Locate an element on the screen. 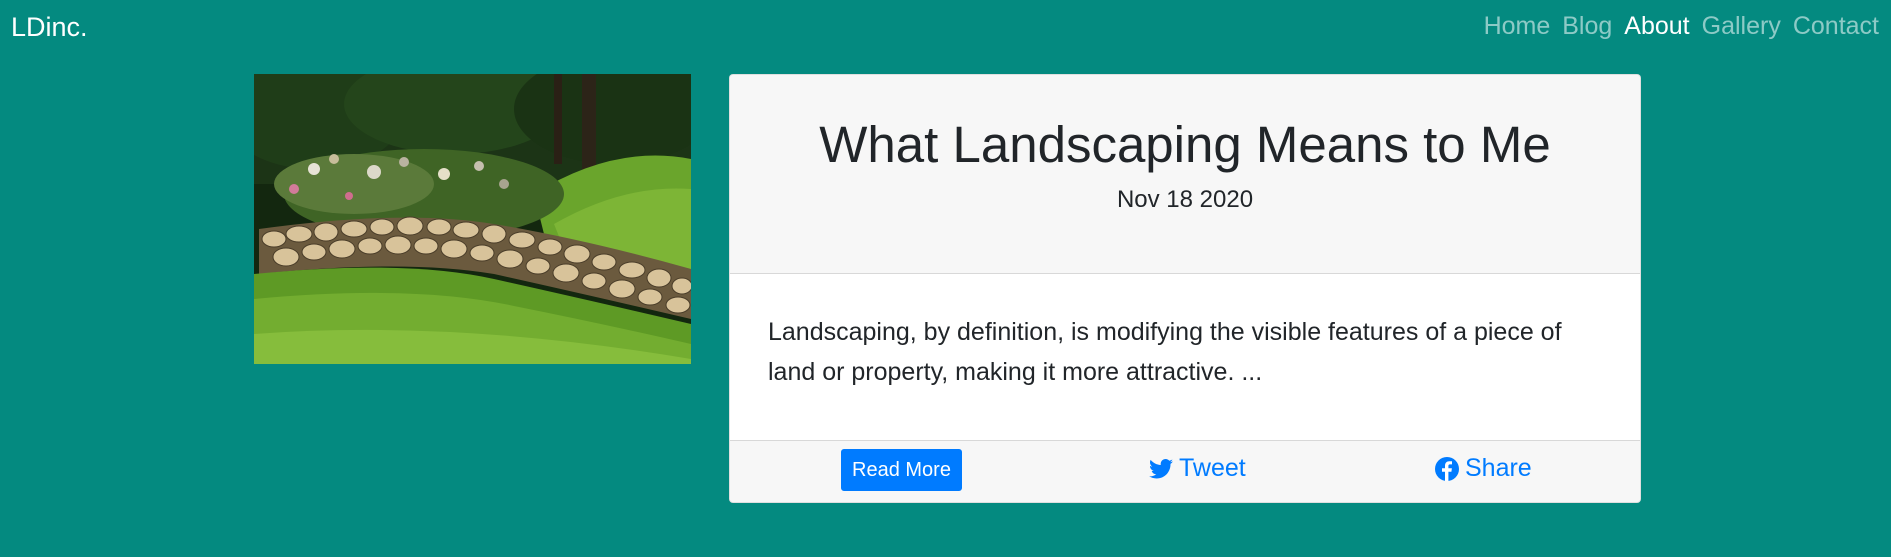 This screenshot has height=557, width=1891. navbar: LDinc. Home Blog About Gallery Contact is located at coordinates (945, 30).